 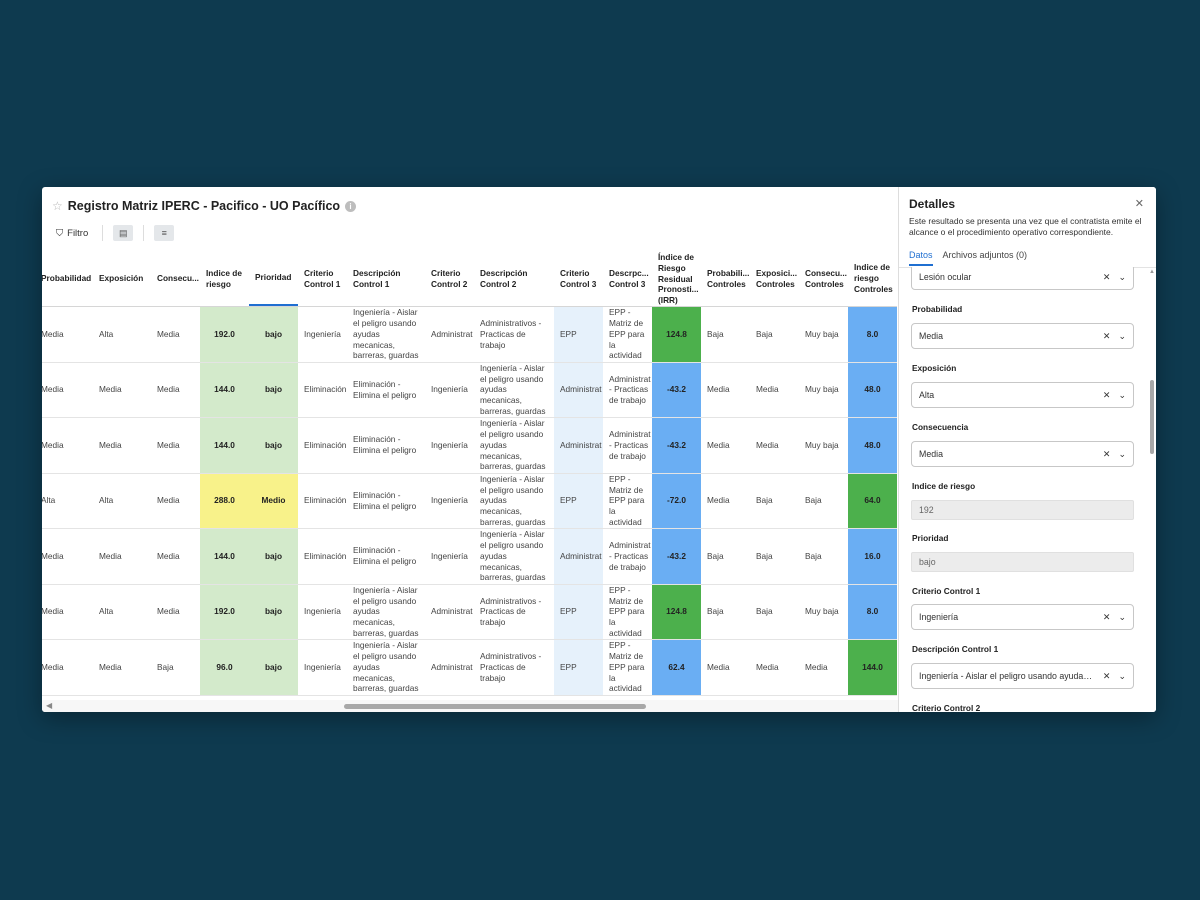 I want to click on indice-riesgo-label: Indice de riesgo, so click(x=944, y=486).